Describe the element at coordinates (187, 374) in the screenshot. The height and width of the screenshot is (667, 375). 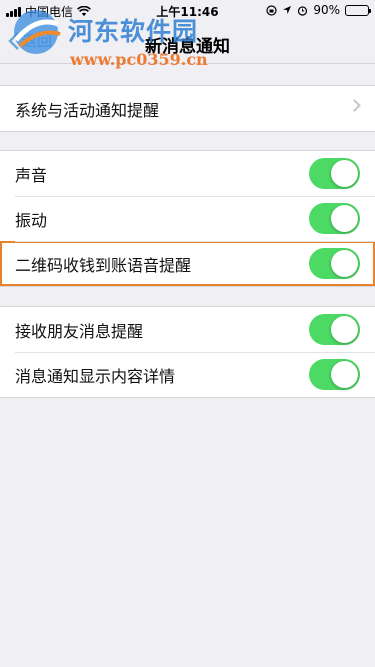
I see `row-show-detail: 消息通知显示内容详情` at that location.